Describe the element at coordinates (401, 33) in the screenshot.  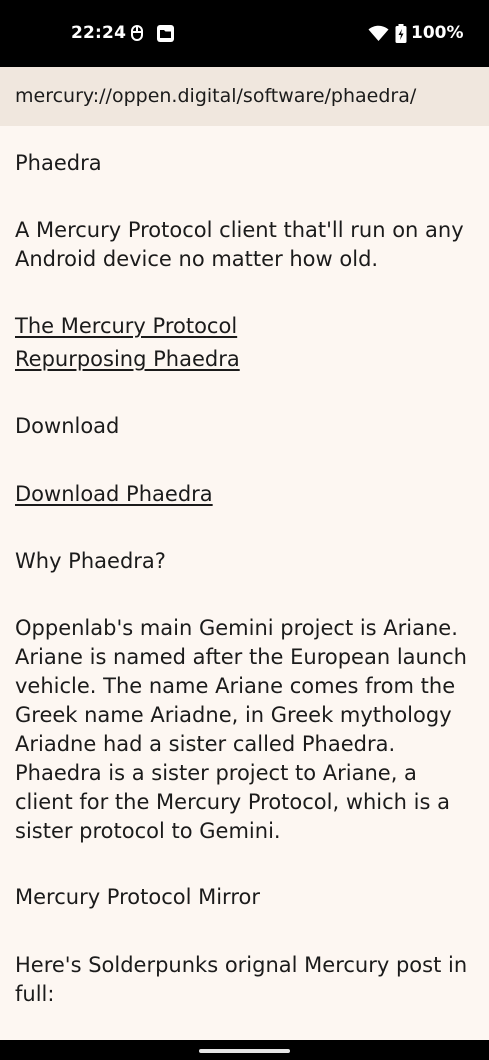
I see `battery-icon` at that location.